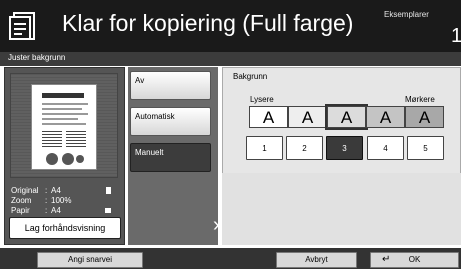 The image size is (461, 269). I want to click on copies-label: Eksemplarer, so click(406, 14).